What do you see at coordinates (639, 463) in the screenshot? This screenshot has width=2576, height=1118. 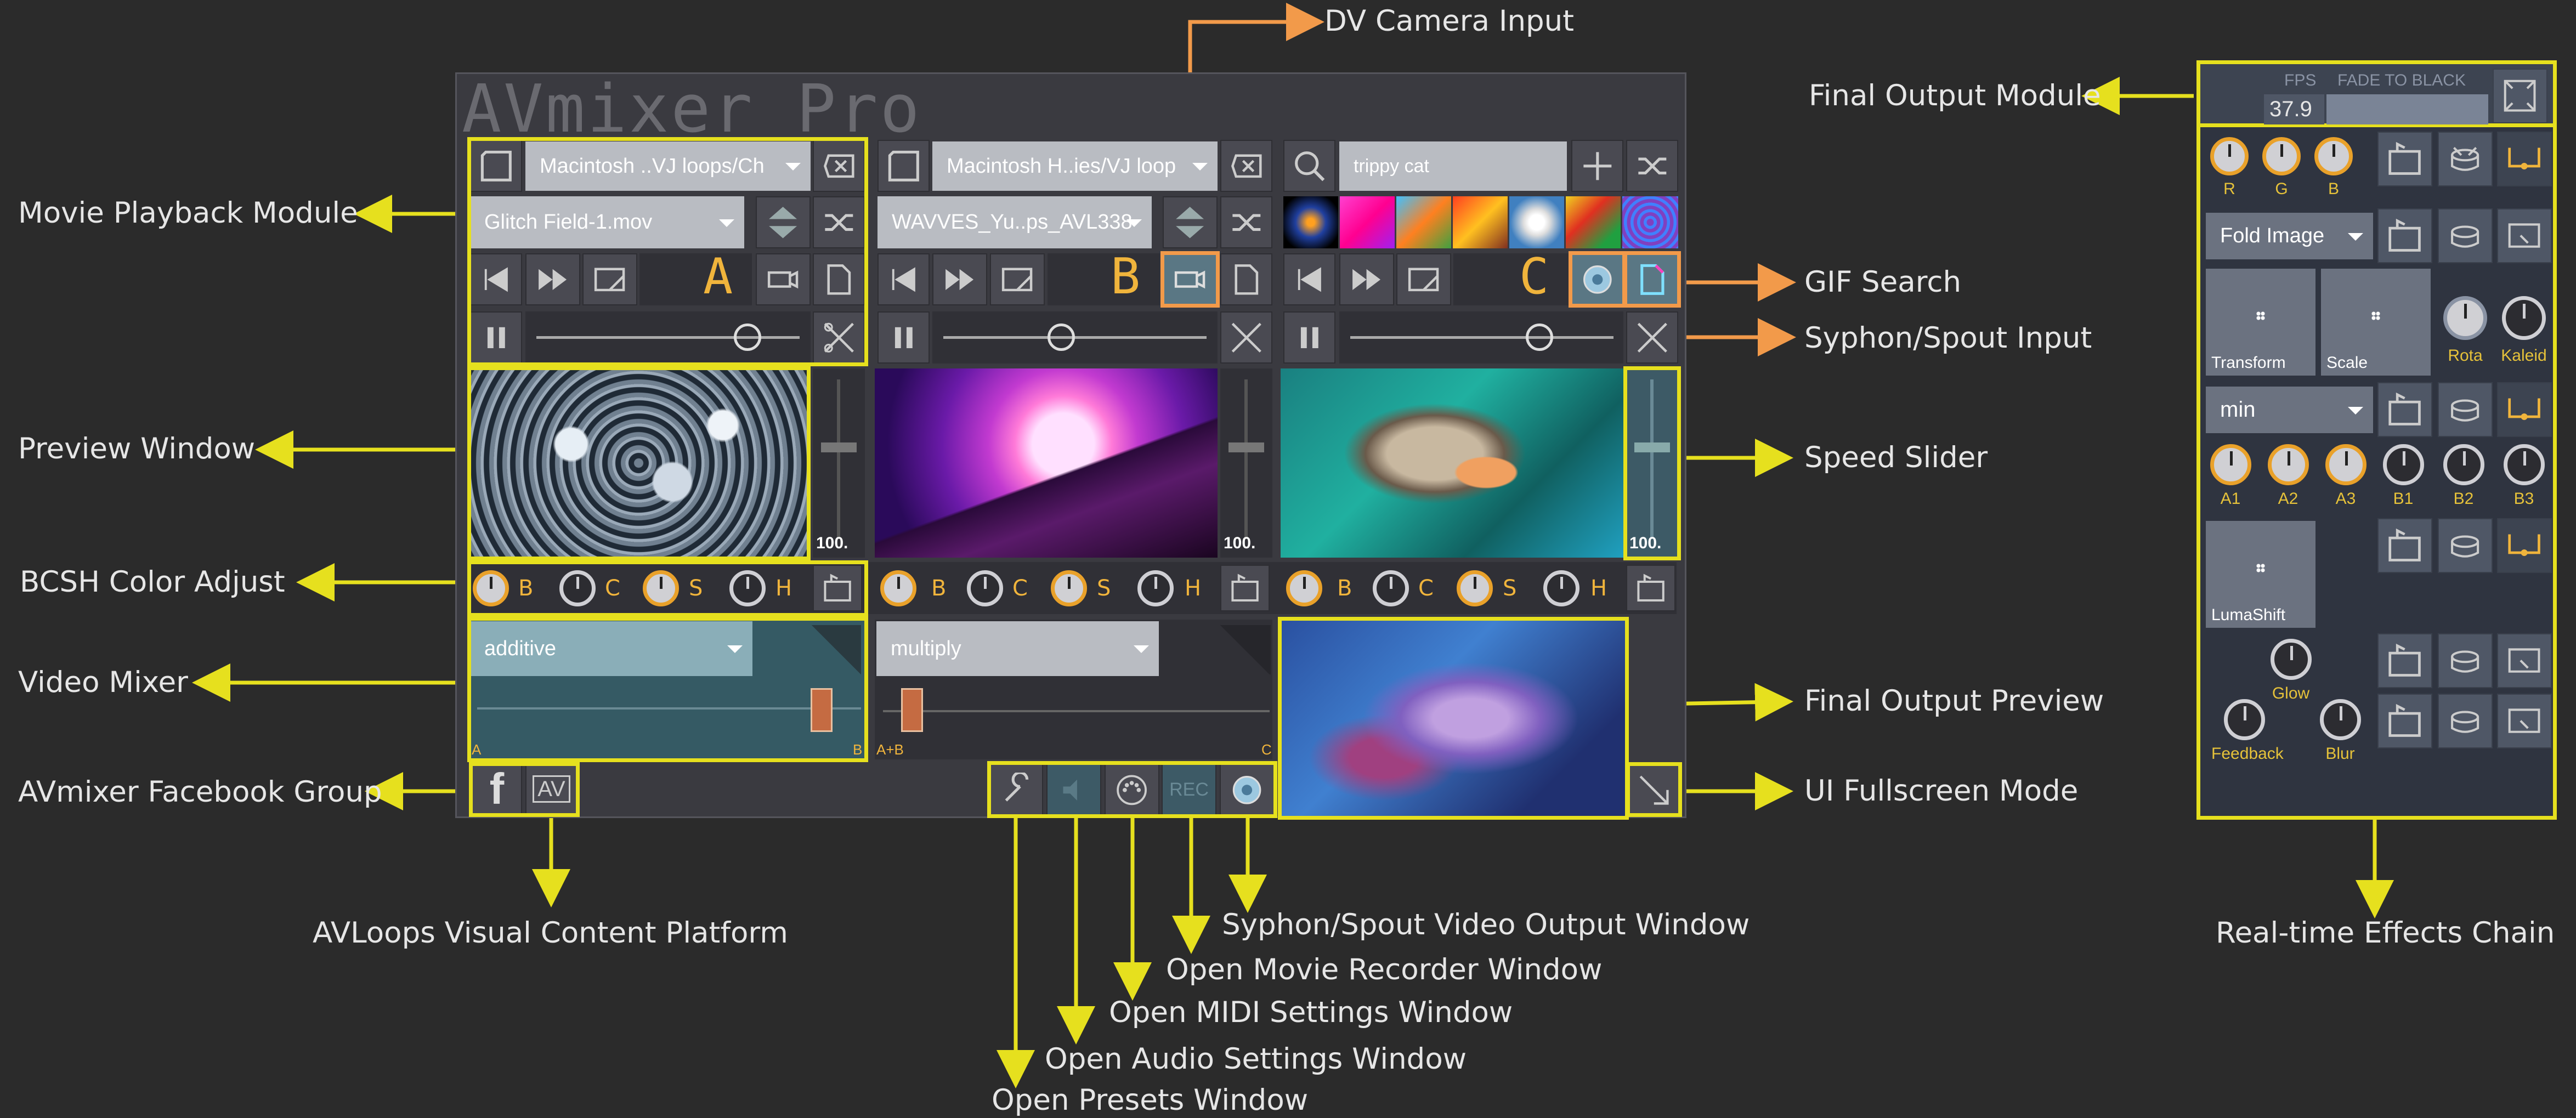 I see `highlight-preview-window` at bounding box center [639, 463].